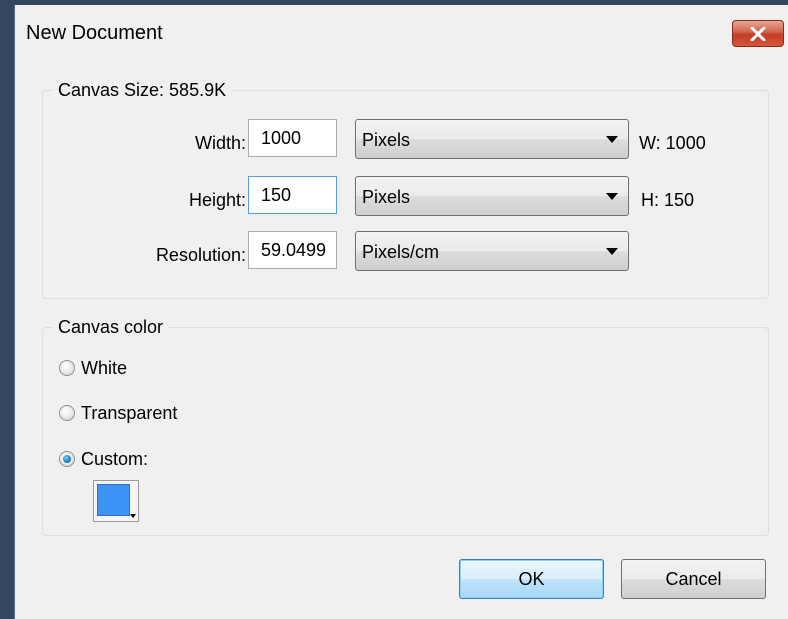  I want to click on resolution-unit-value: Pixels/cm, so click(401, 252).